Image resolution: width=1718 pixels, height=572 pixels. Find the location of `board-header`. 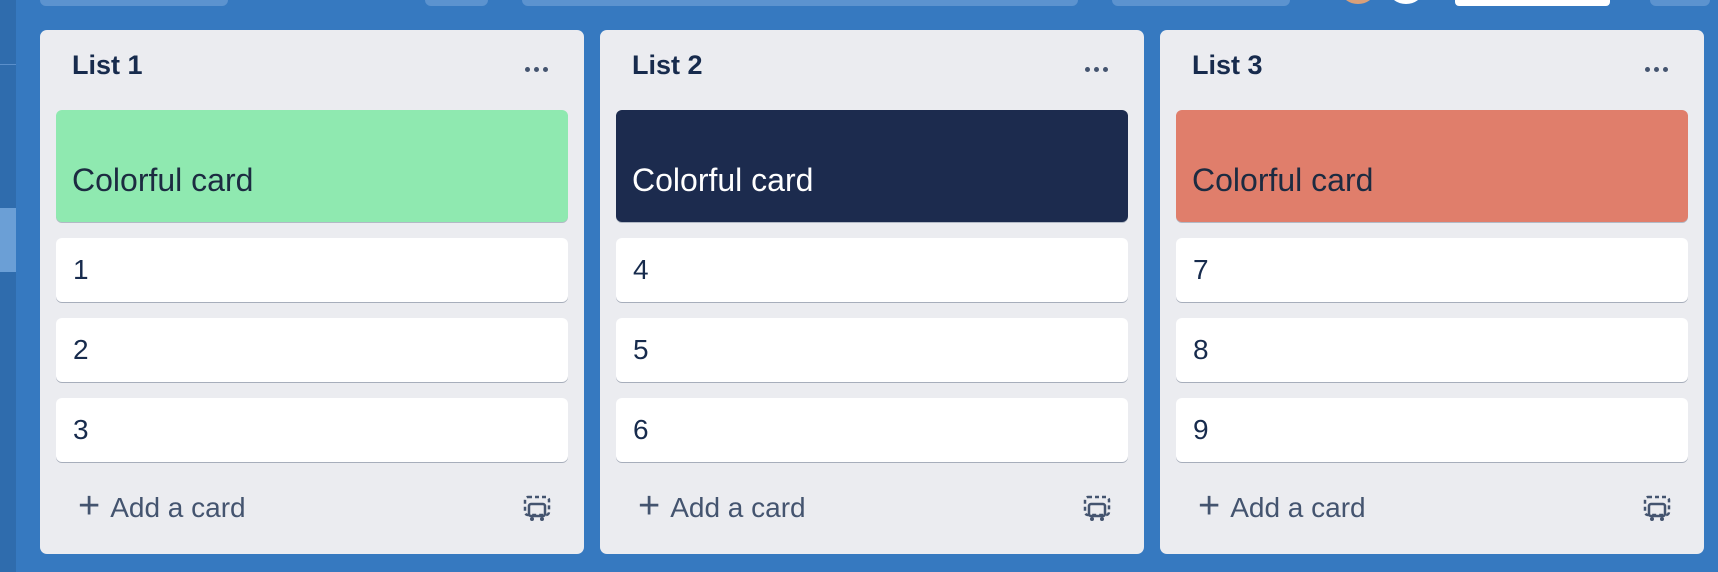

board-header is located at coordinates (859, 4).